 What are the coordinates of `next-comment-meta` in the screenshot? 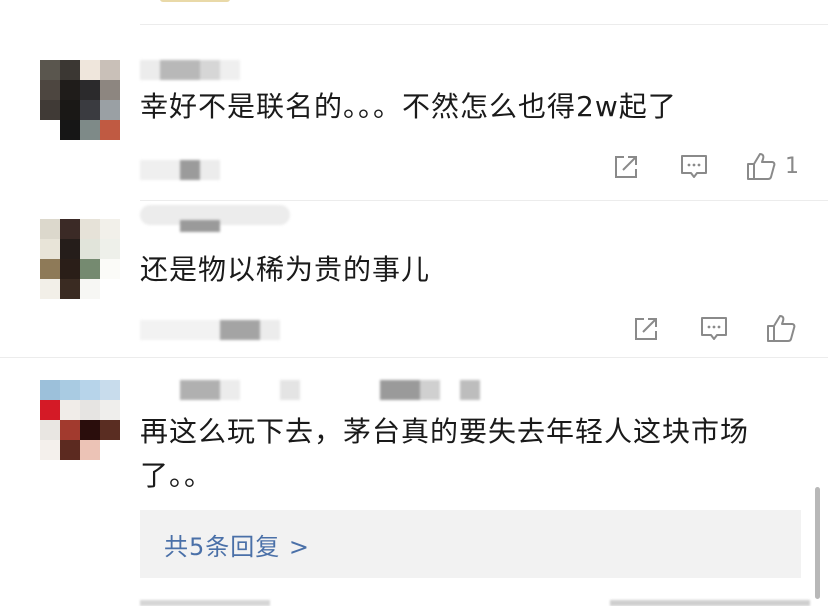 It's located at (205, 603).